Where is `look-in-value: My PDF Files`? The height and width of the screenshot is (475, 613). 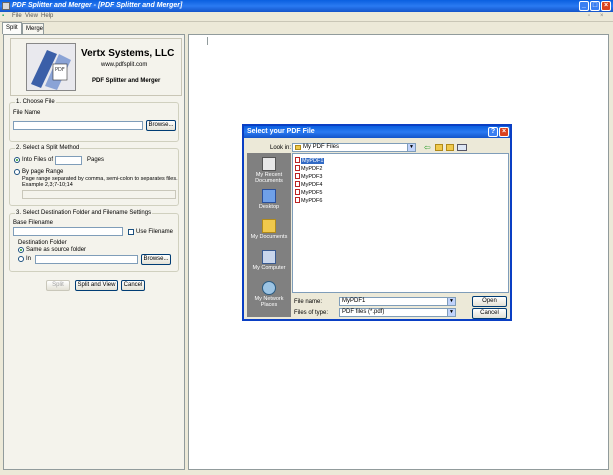
look-in-value: My PDF Files is located at coordinates (321, 147).